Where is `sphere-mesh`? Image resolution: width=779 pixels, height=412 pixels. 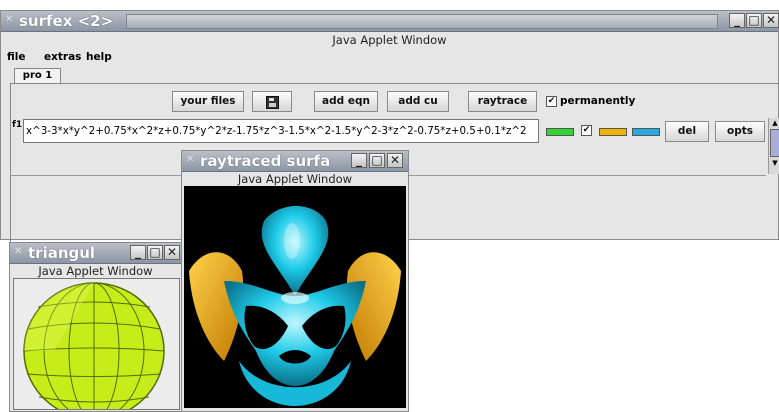 sphere-mesh is located at coordinates (94, 345).